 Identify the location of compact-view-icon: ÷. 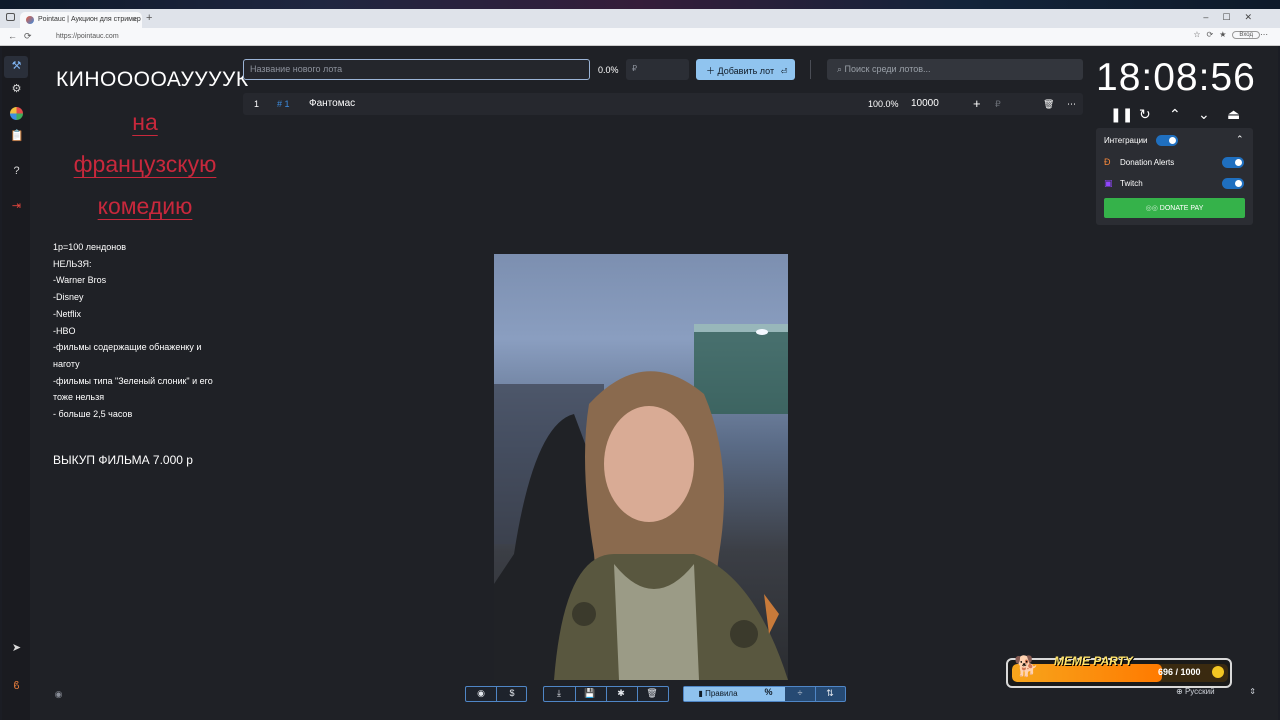
(800, 693).